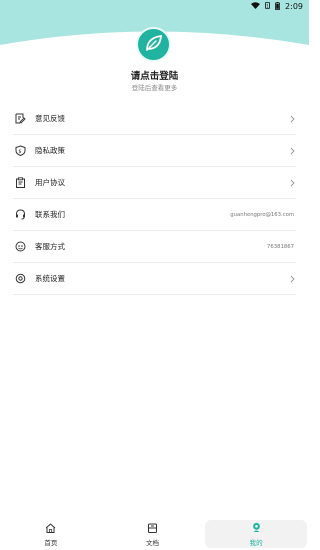  What do you see at coordinates (154, 88) in the screenshot?
I see `login-subtitle: 登陆后查看更多` at bounding box center [154, 88].